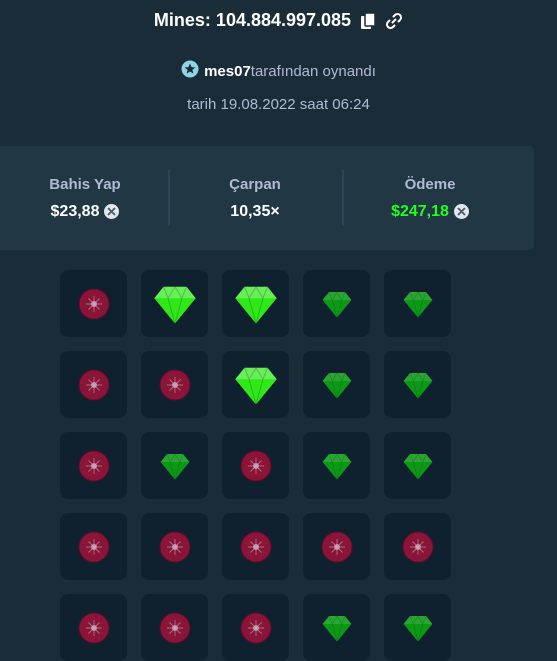 The image size is (557, 661). What do you see at coordinates (190, 71) in the screenshot?
I see `vip-star-icon` at bounding box center [190, 71].